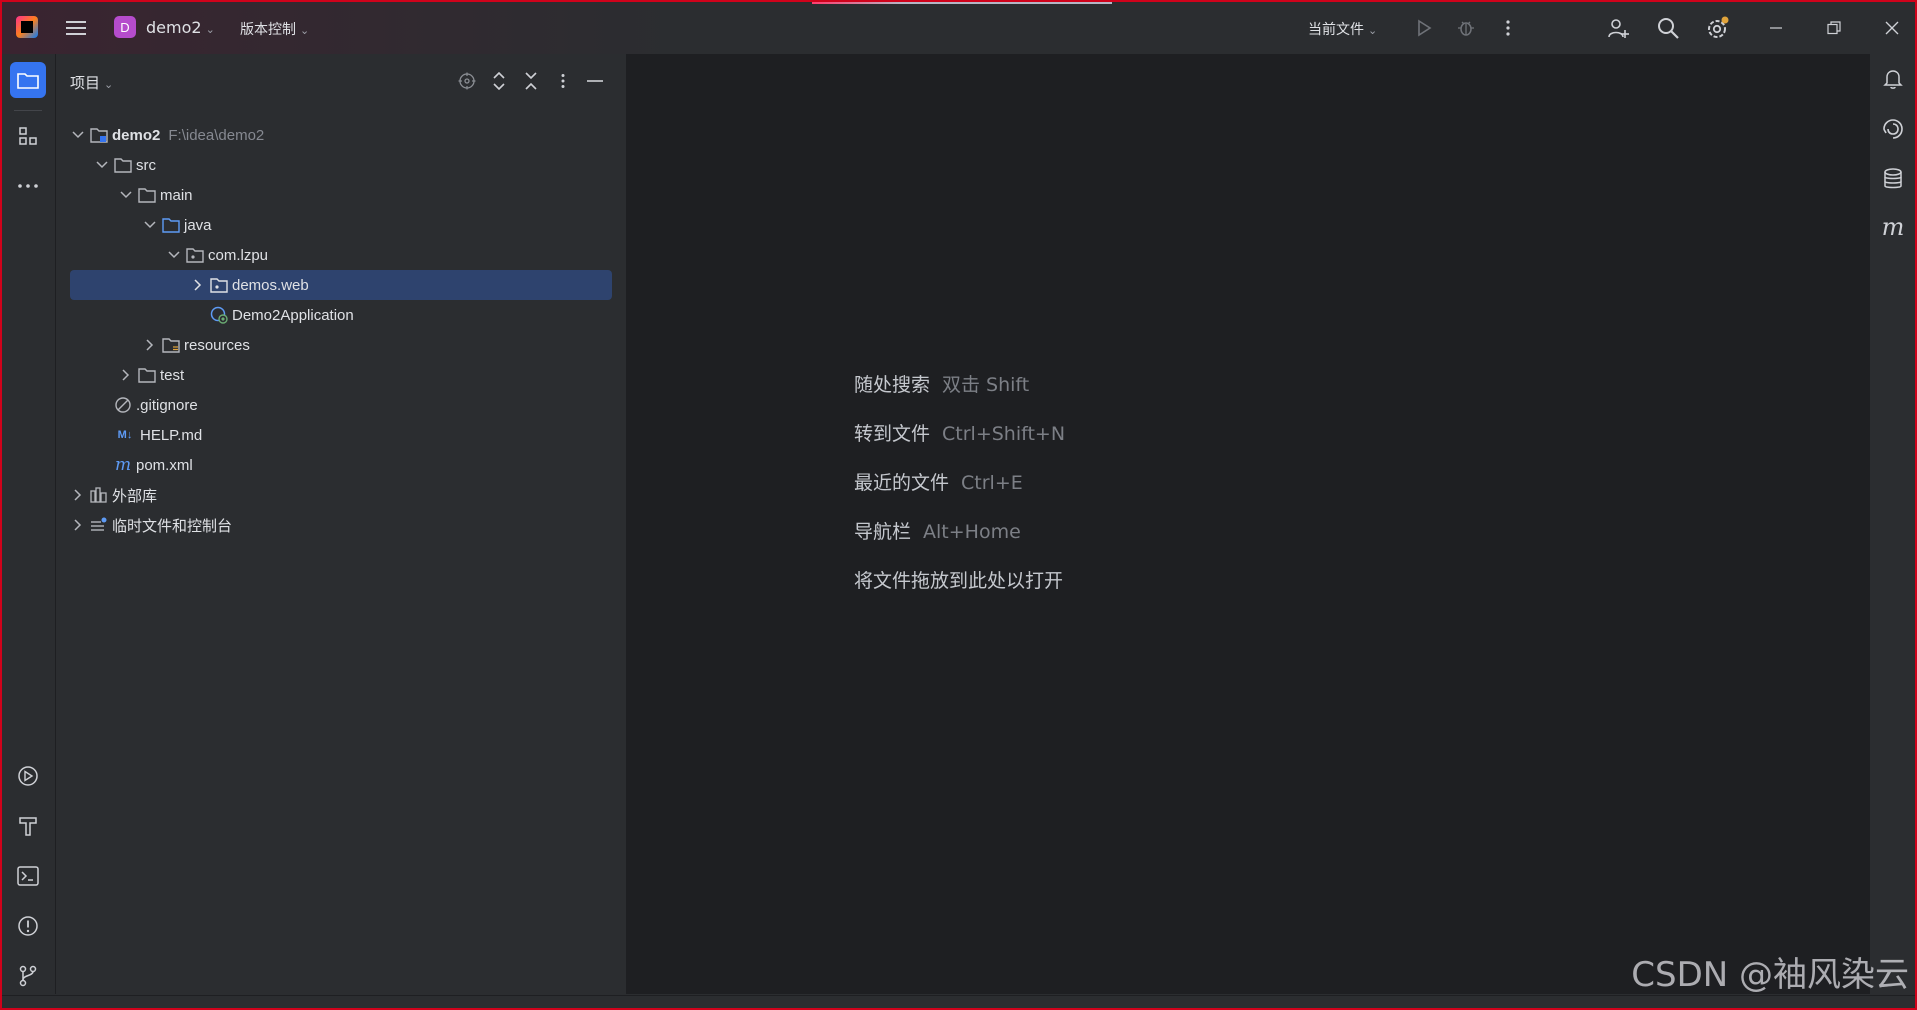 The height and width of the screenshot is (1010, 1917). Describe the element at coordinates (962, 3) in the screenshot. I see `progress-accent-line` at that location.